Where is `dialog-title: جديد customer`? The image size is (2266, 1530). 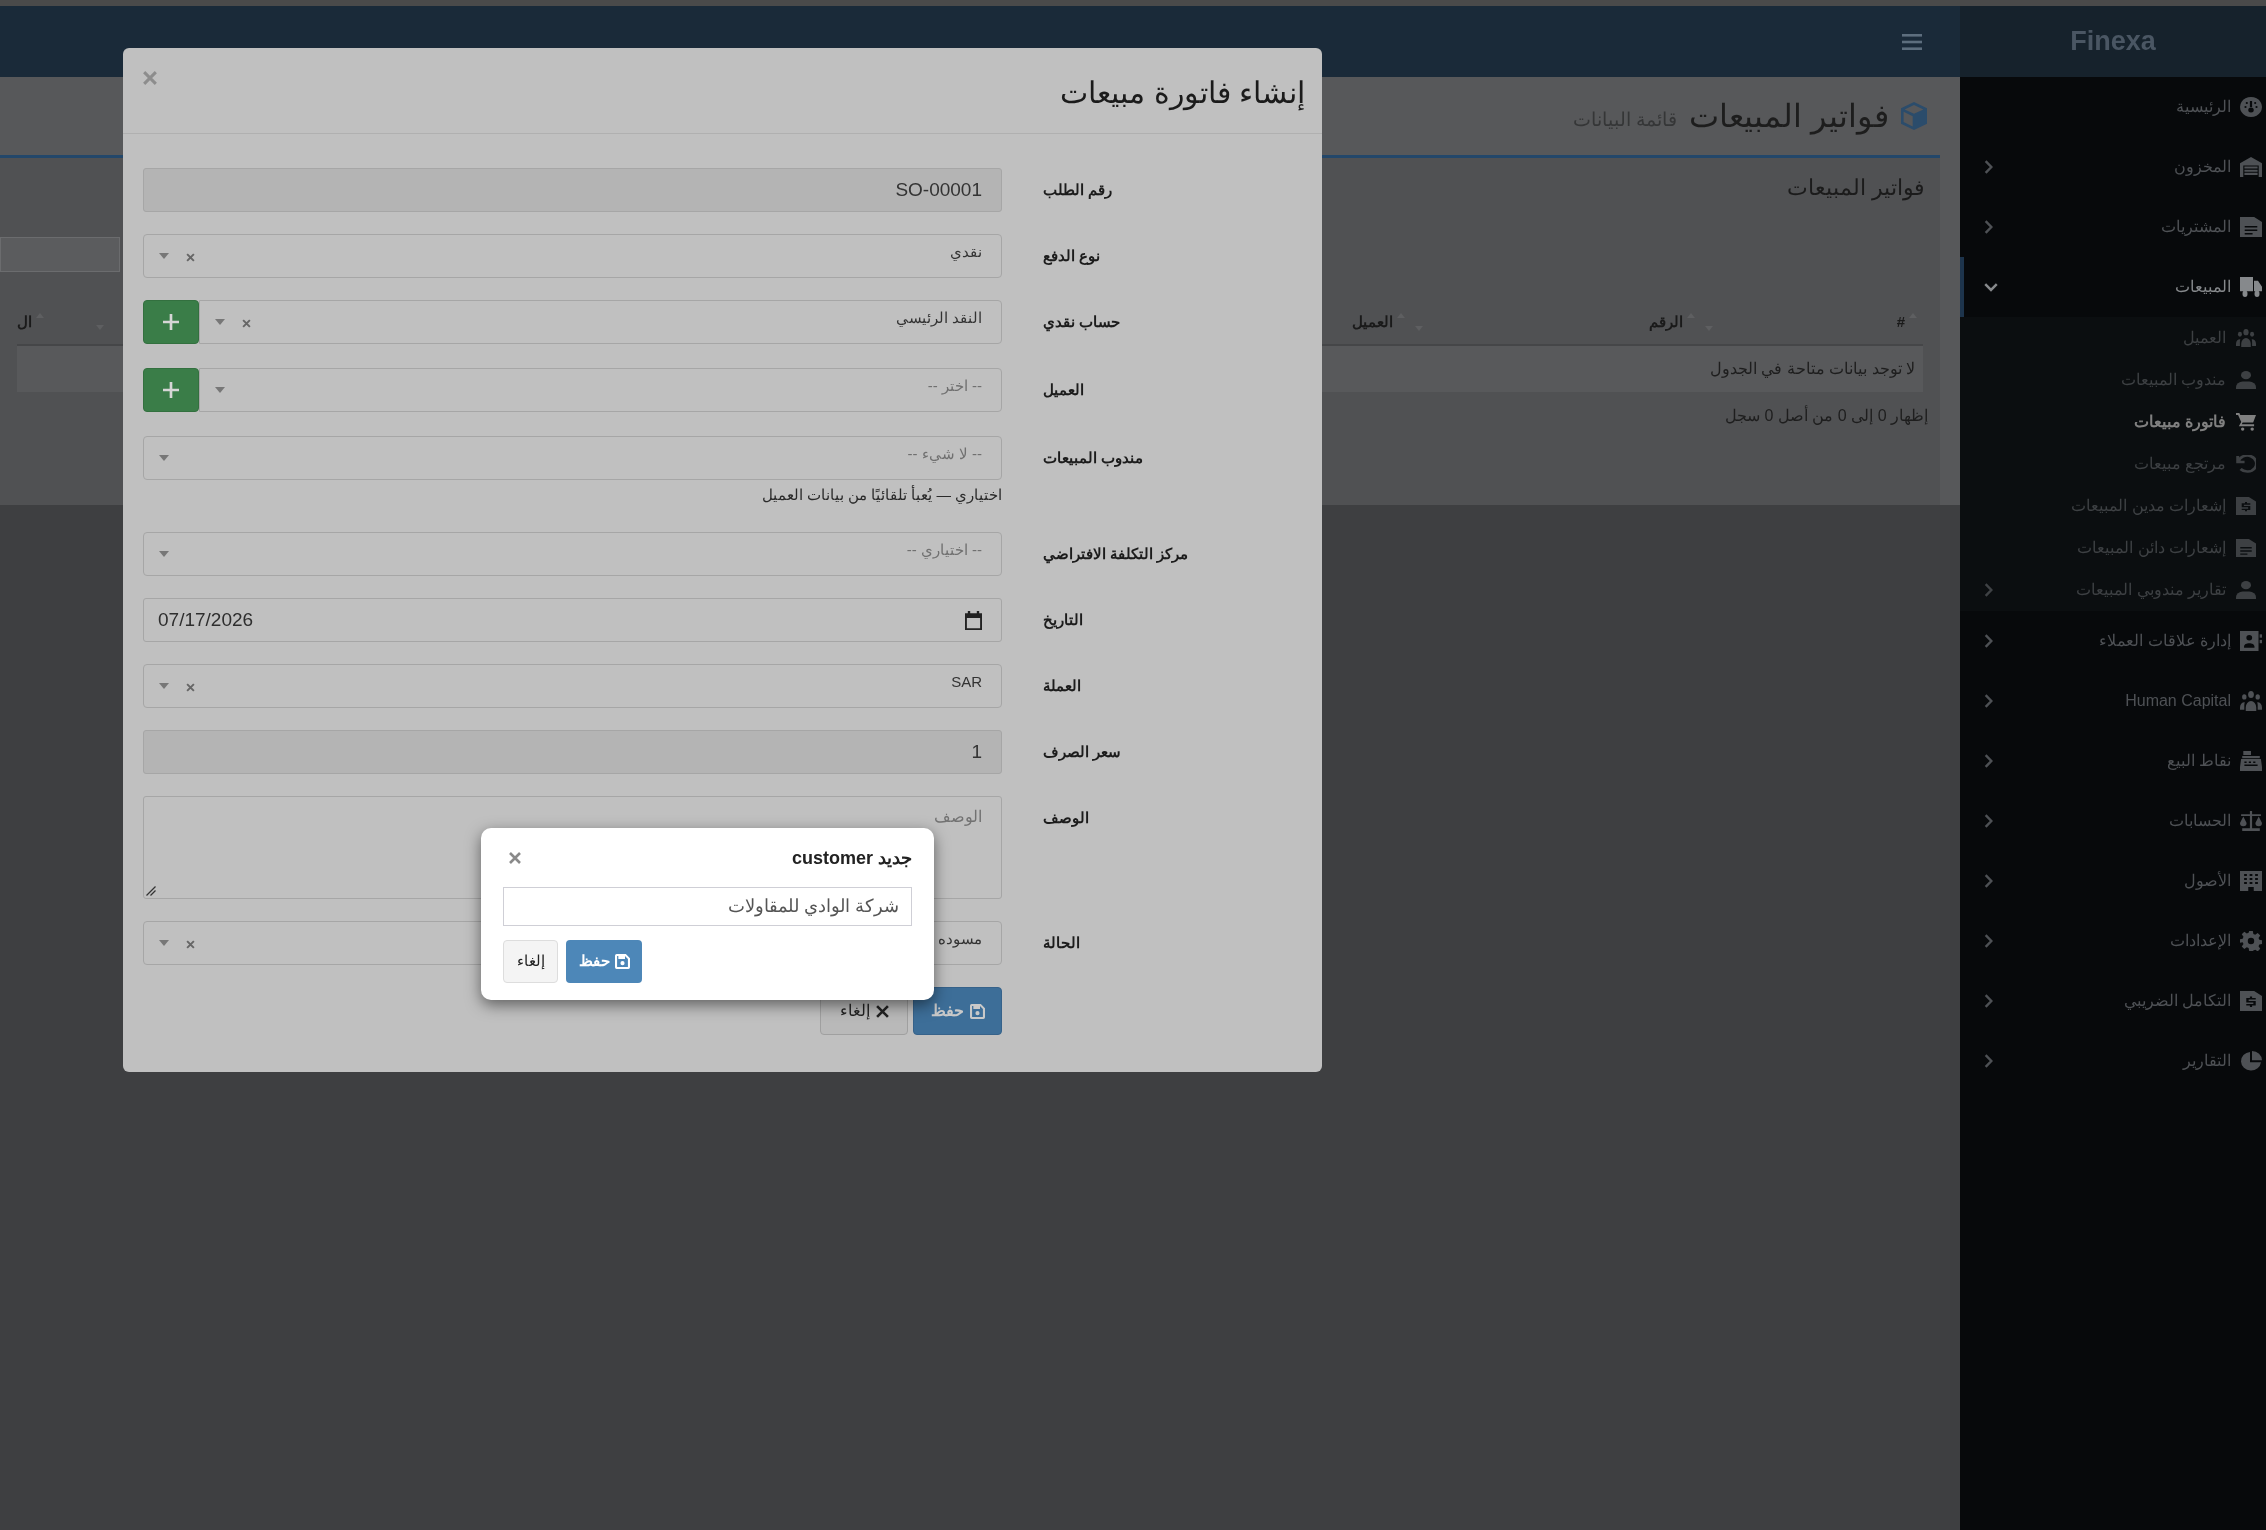
dialog-title: جديد customer is located at coordinates (851, 858).